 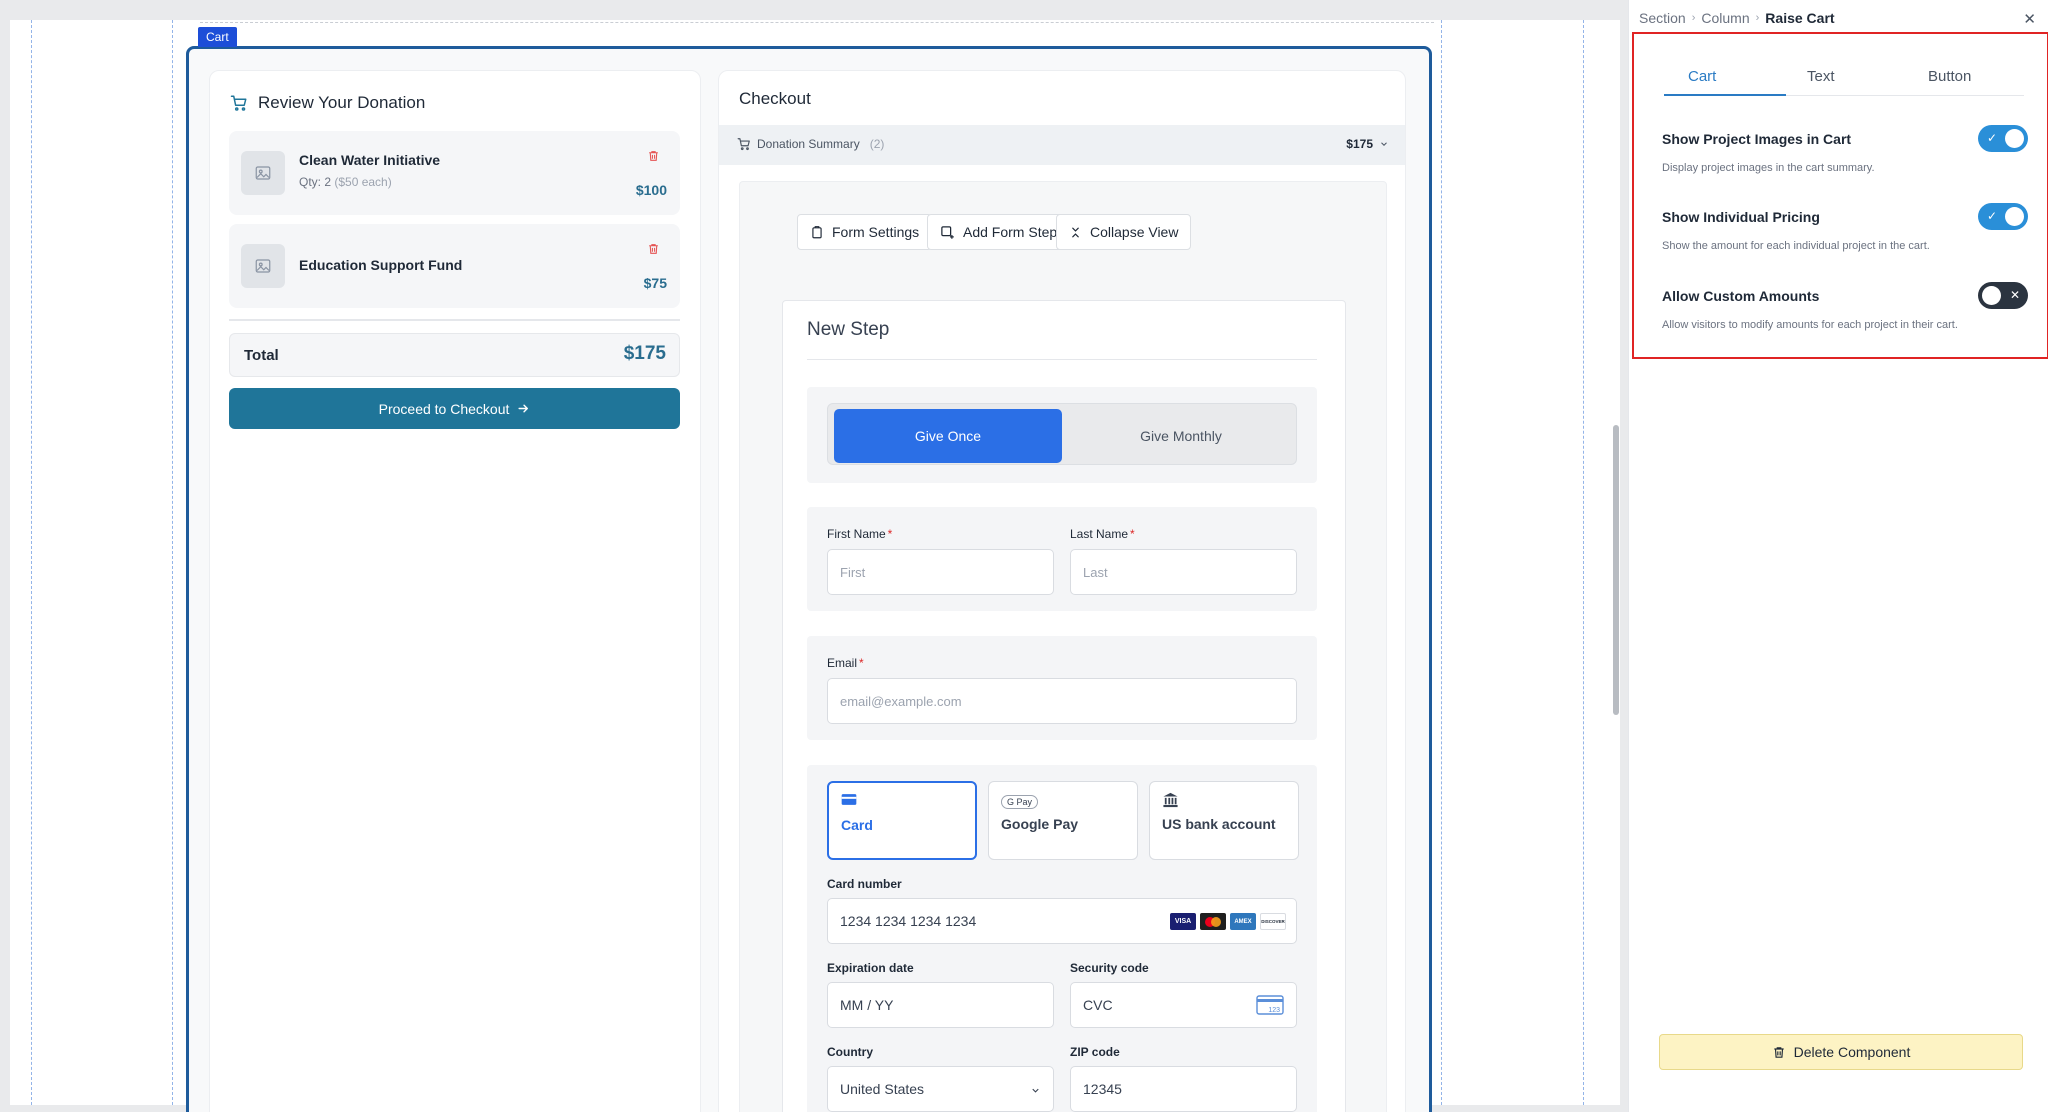 What do you see at coordinates (1183, 1005) in the screenshot?
I see `security-code-field: CVC 123` at bounding box center [1183, 1005].